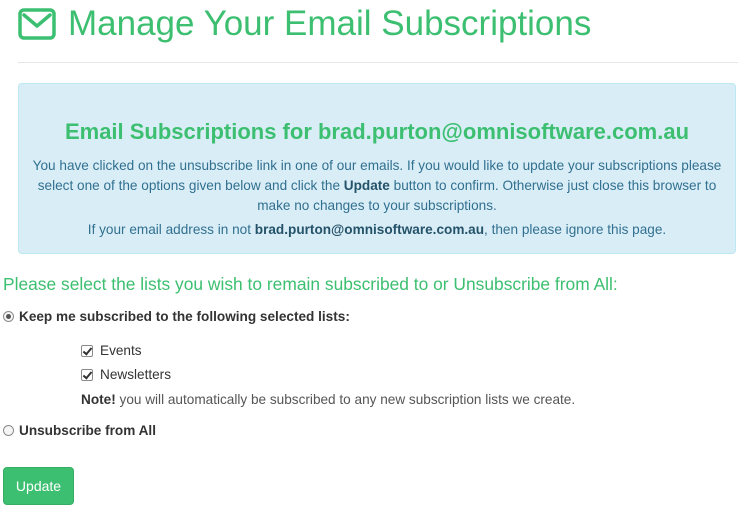 This screenshot has height=516, width=742. Describe the element at coordinates (171, 229) in the screenshot. I see `info-line2-before: If your email address in not` at that location.